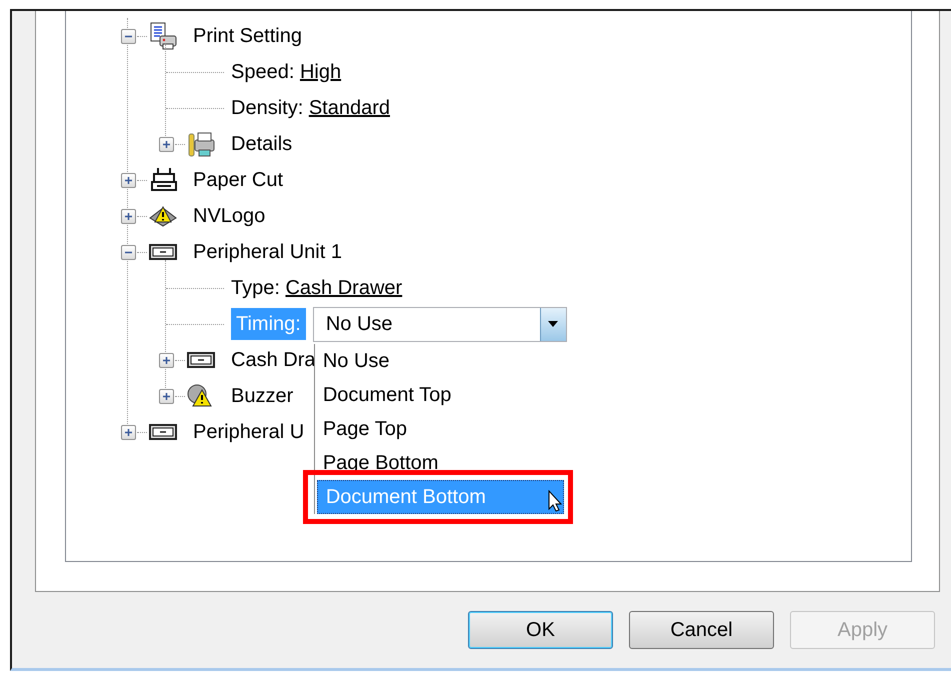 The height and width of the screenshot is (679, 951). I want to click on timing-dropdown: No Use, so click(439, 324).